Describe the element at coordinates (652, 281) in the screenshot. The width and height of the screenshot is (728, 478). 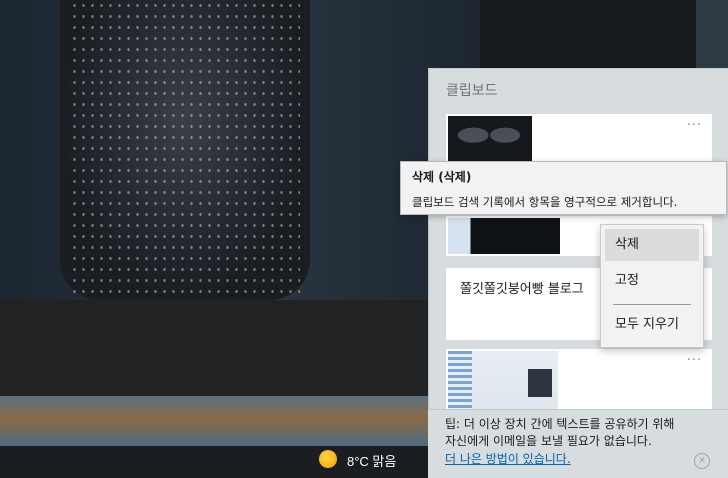
I see `menu-item-pin: 고정` at that location.